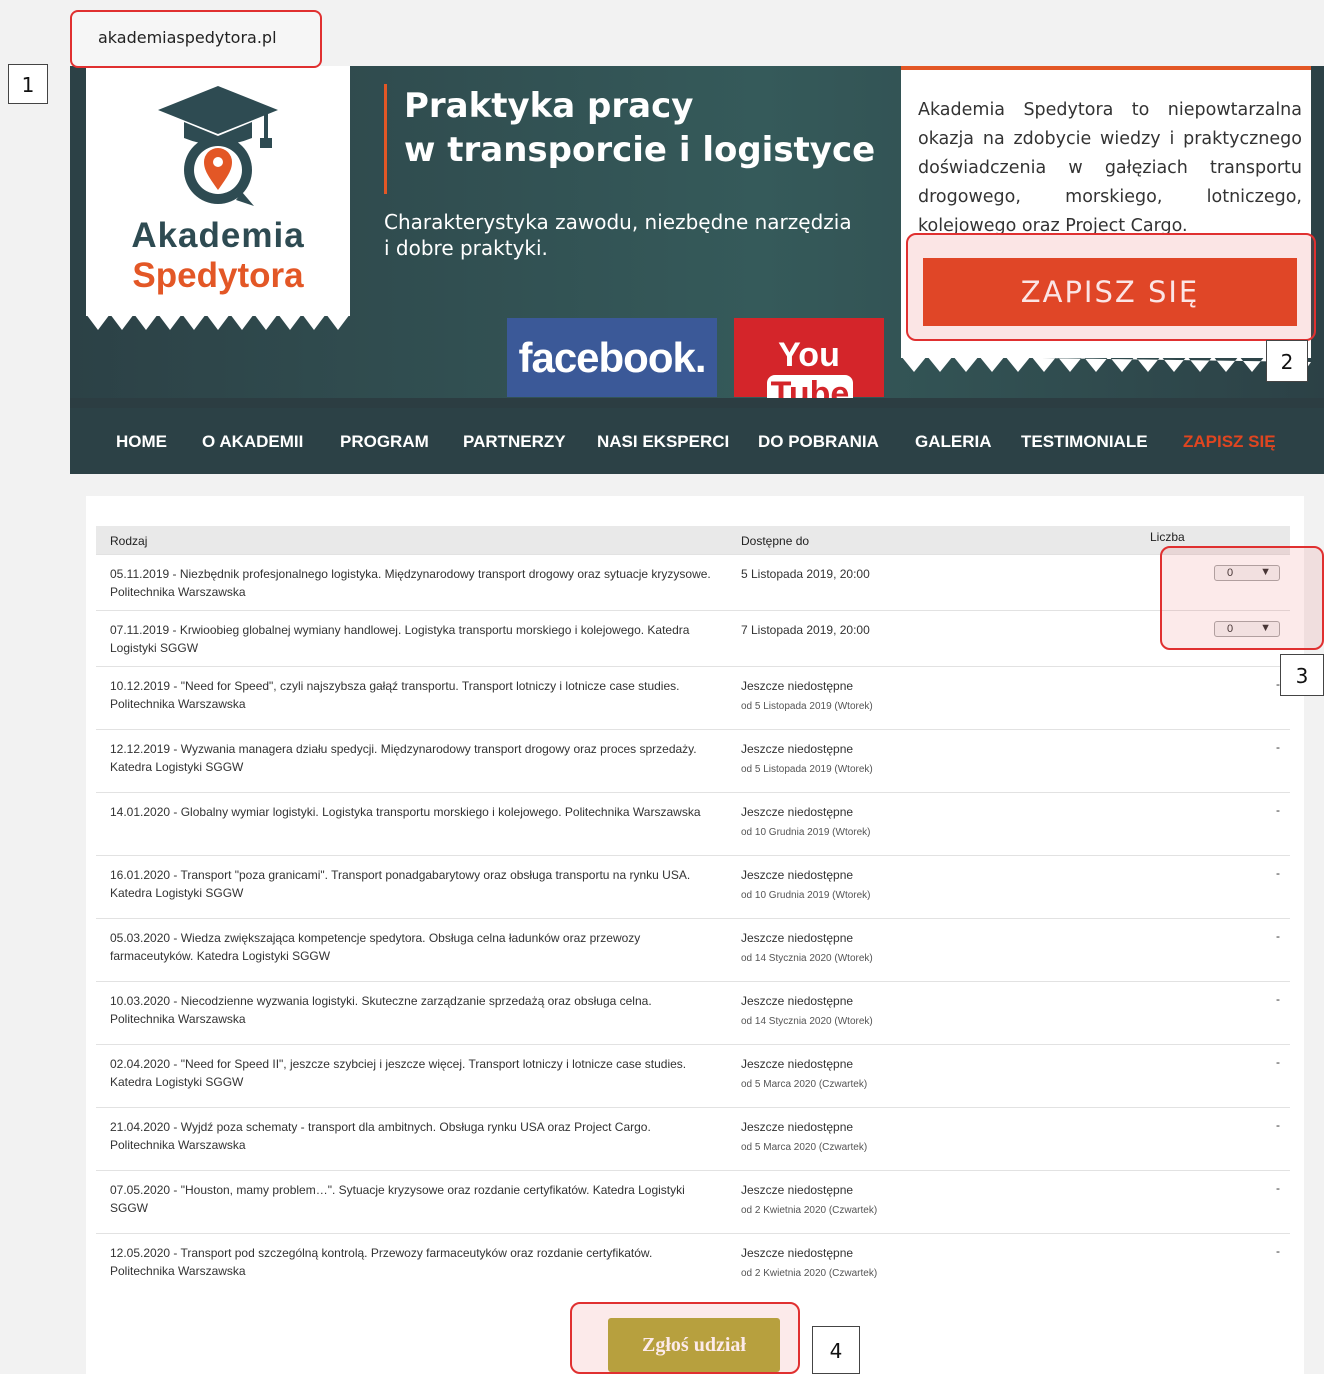 This screenshot has height=1374, width=1324. I want to click on nav-o-akademii: O AKADEMII, so click(252, 442).